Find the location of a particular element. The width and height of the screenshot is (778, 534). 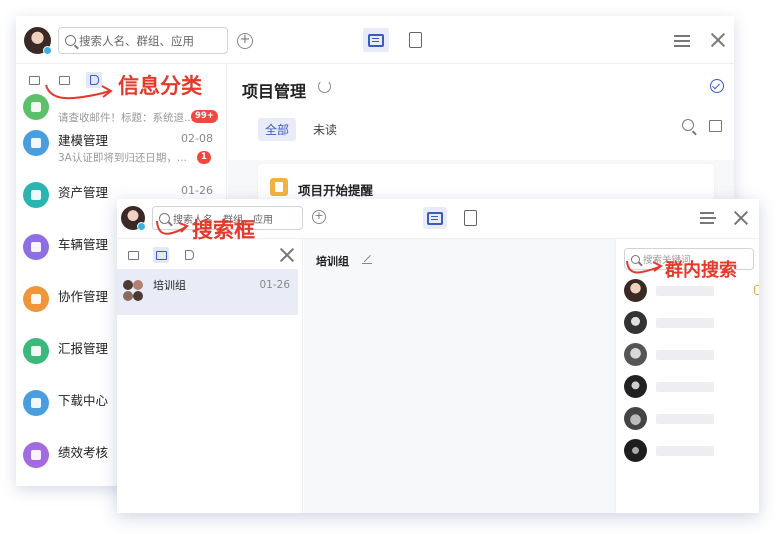

tab-notice-category is located at coordinates (189, 255).